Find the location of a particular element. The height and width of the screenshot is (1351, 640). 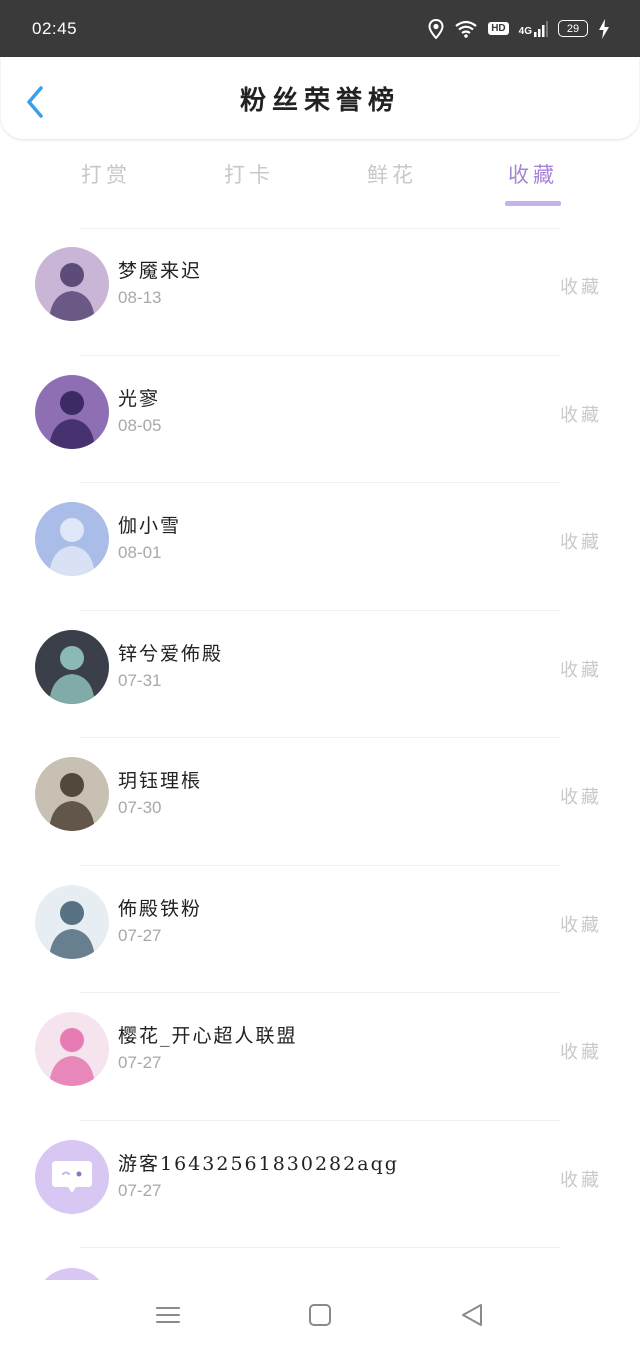

battery-level: 29 is located at coordinates (573, 28).